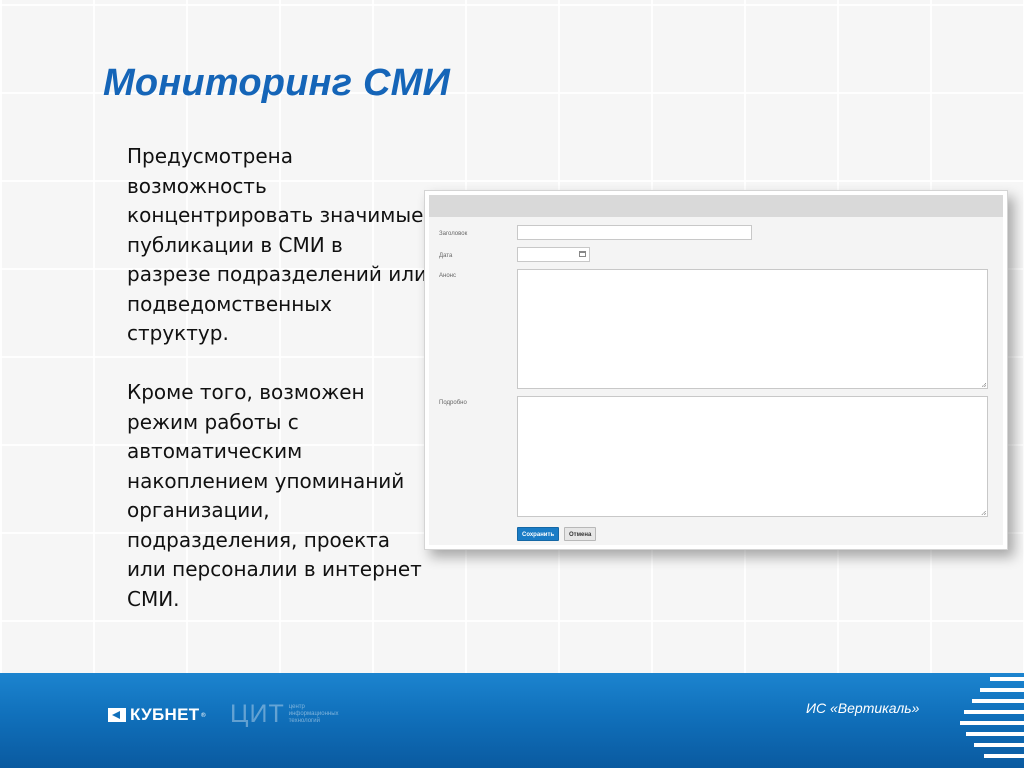 The height and width of the screenshot is (768, 1024). What do you see at coordinates (752, 456) in the screenshot?
I see `details-textarea` at bounding box center [752, 456].